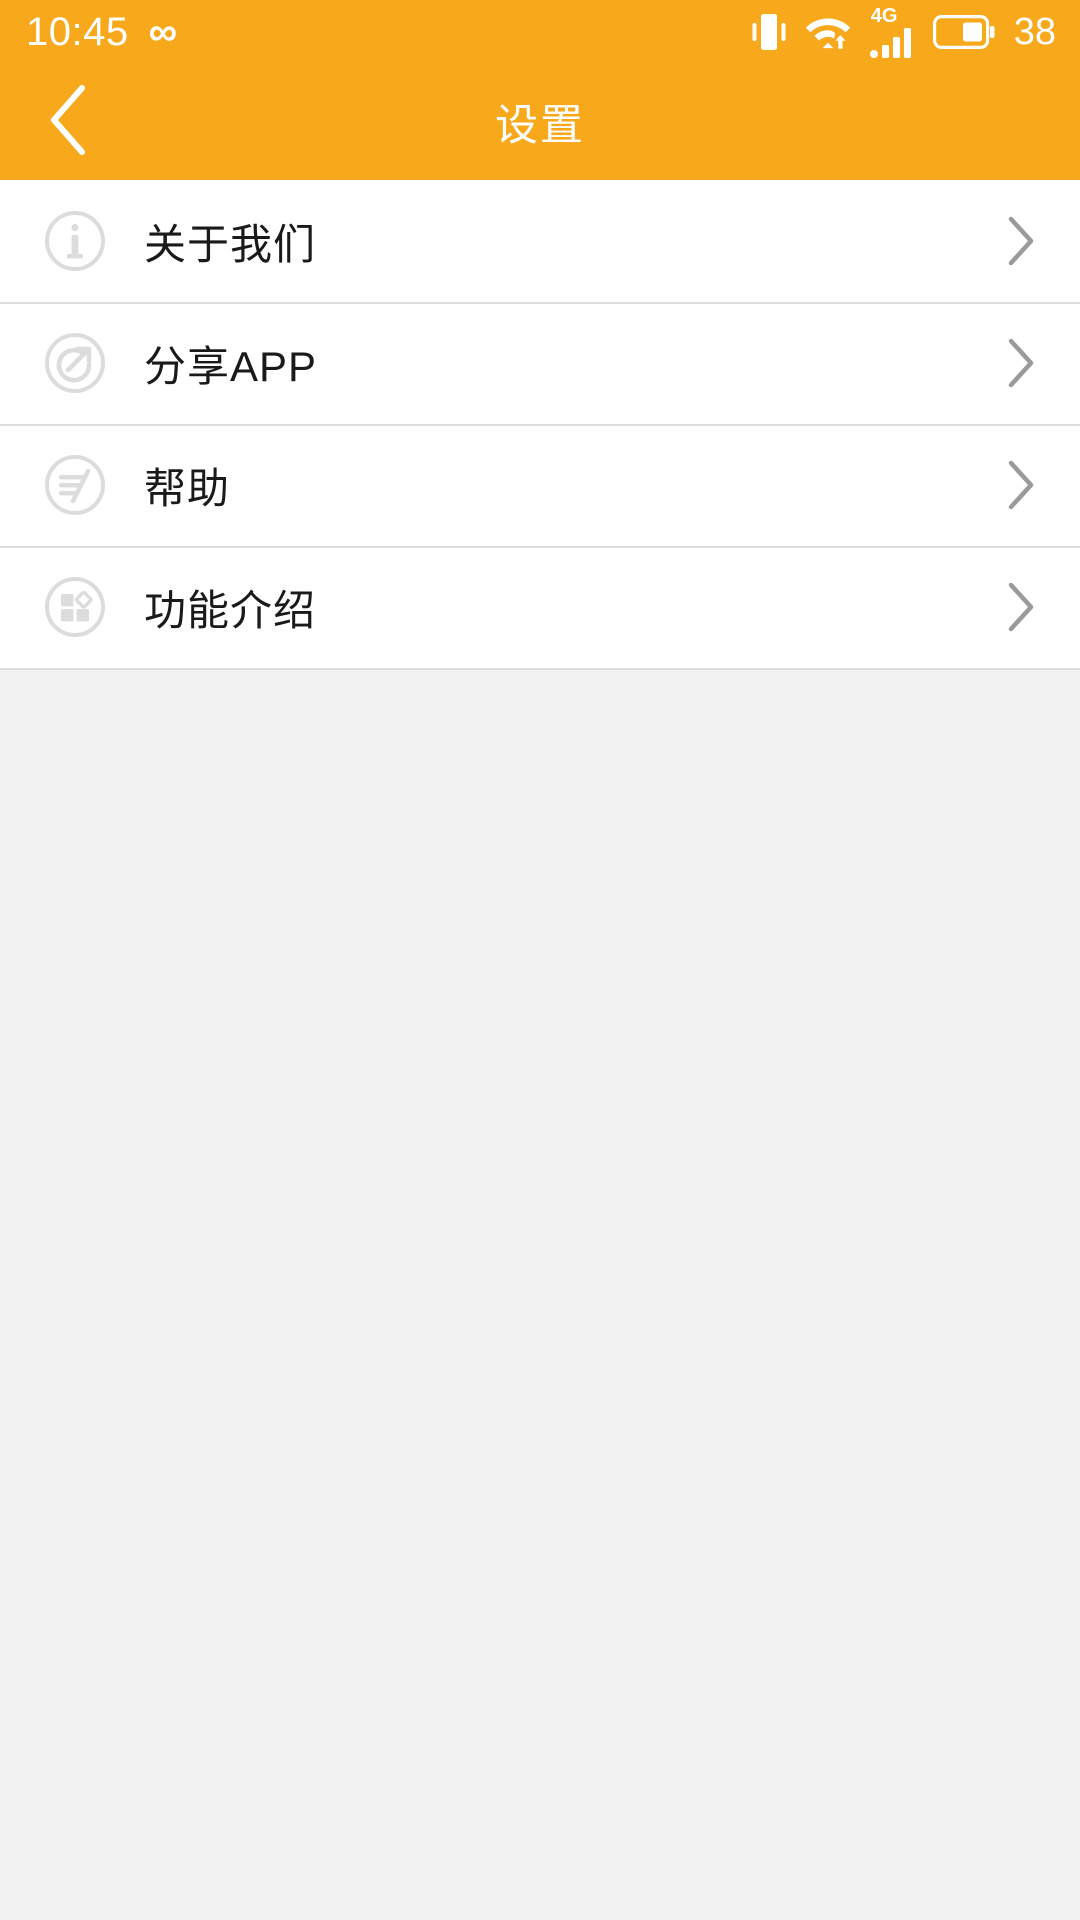 The image size is (1080, 1920). Describe the element at coordinates (77, 32) in the screenshot. I see `status-bar-clock: 10:45` at that location.